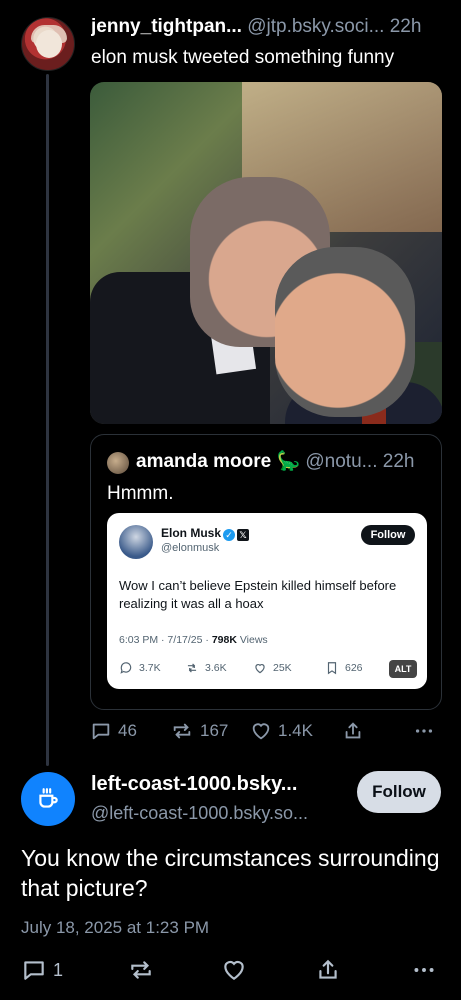 Image resolution: width=461 pixels, height=1000 pixels. Describe the element at coordinates (127, 730) in the screenshot. I see `reply-count: 46` at that location.